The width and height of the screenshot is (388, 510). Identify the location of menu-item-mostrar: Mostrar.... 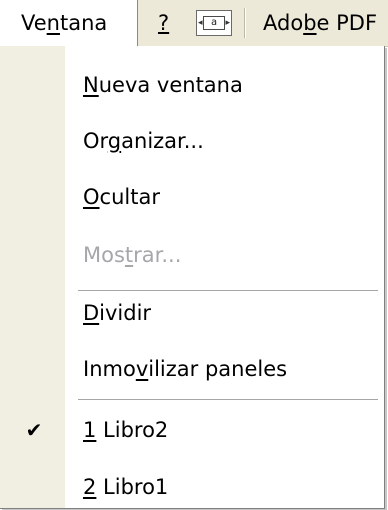
(192, 255).